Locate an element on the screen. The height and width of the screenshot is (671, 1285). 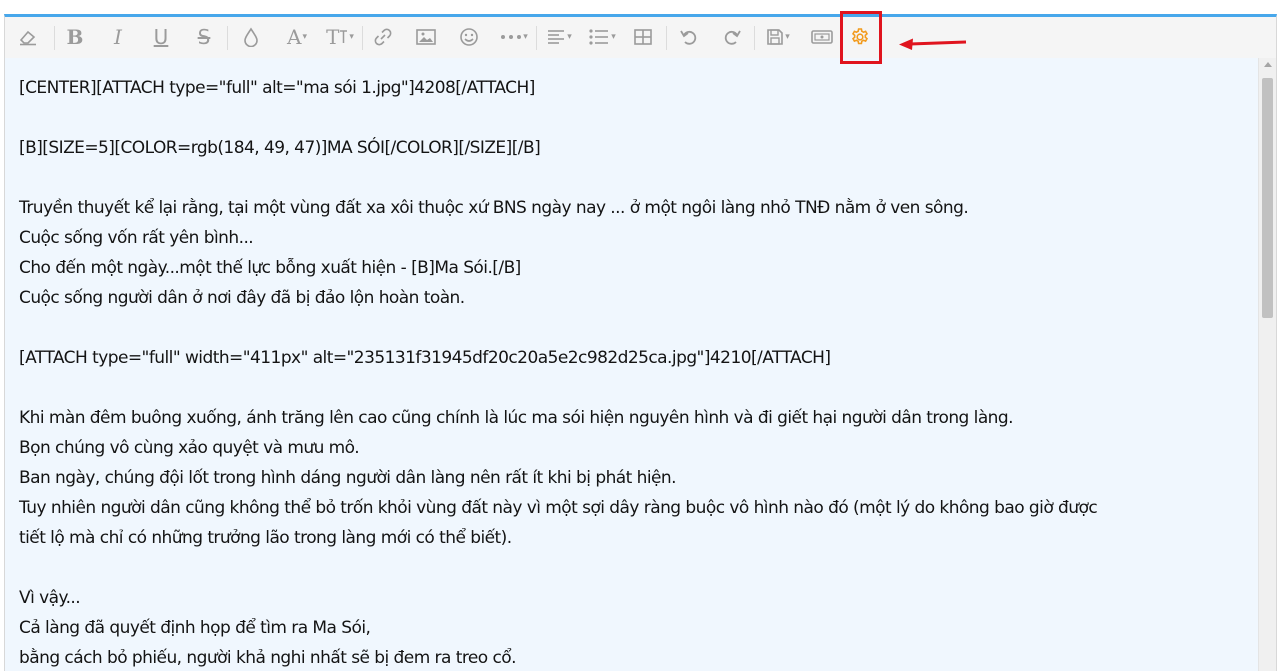
scrollbar-thumb is located at coordinates (1267, 198).